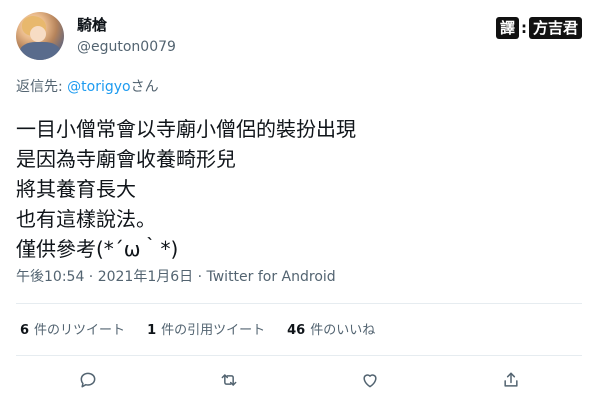  I want to click on avatar-clothing, so click(40, 51).